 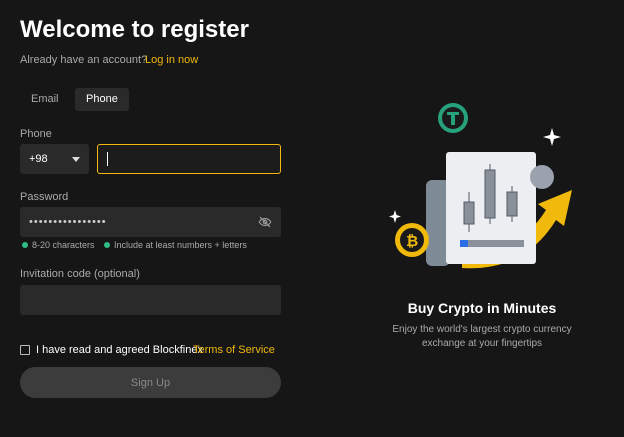 I want to click on country-code-select: +98, so click(x=54, y=159).